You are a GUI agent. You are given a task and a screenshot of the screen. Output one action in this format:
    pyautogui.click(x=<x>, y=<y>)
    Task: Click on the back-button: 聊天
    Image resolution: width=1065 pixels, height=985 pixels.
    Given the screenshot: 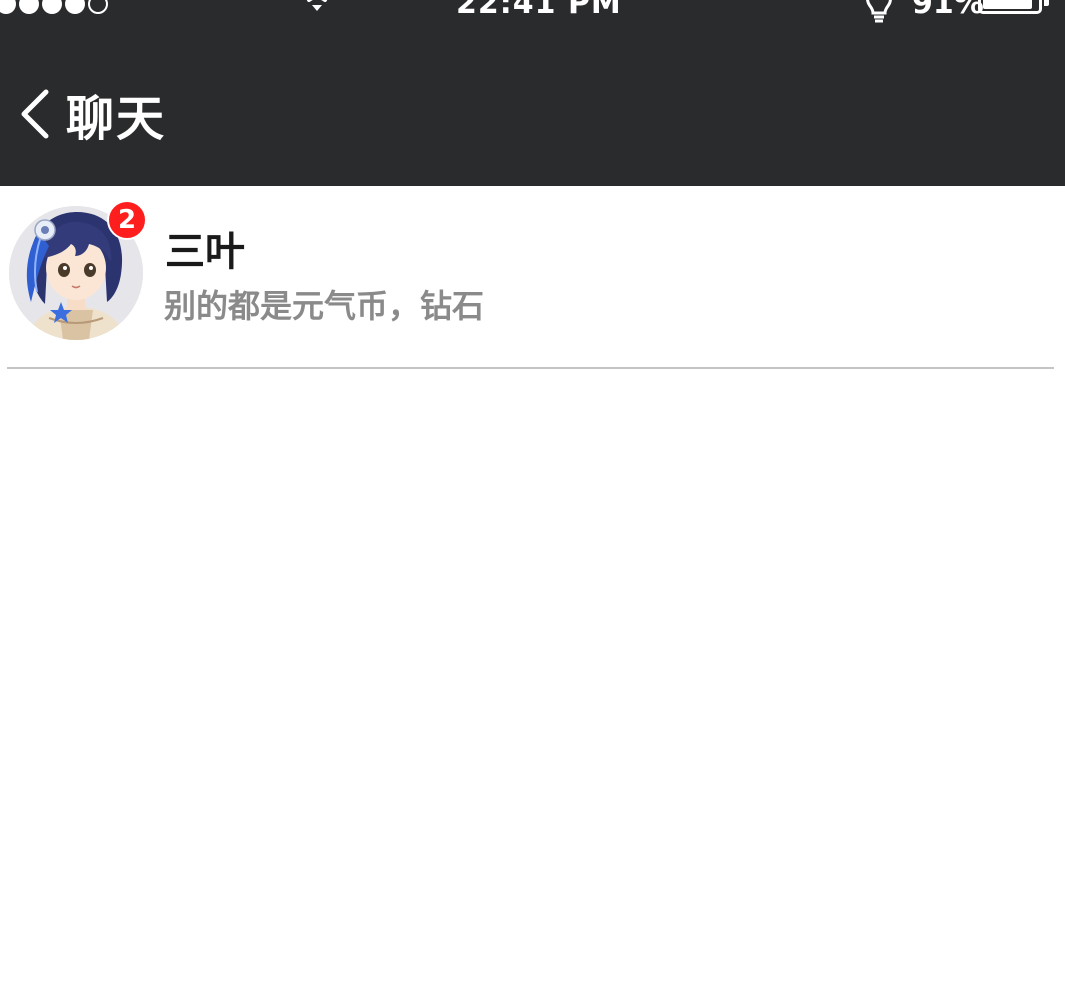 What is the action you would take?
    pyautogui.click(x=92, y=115)
    